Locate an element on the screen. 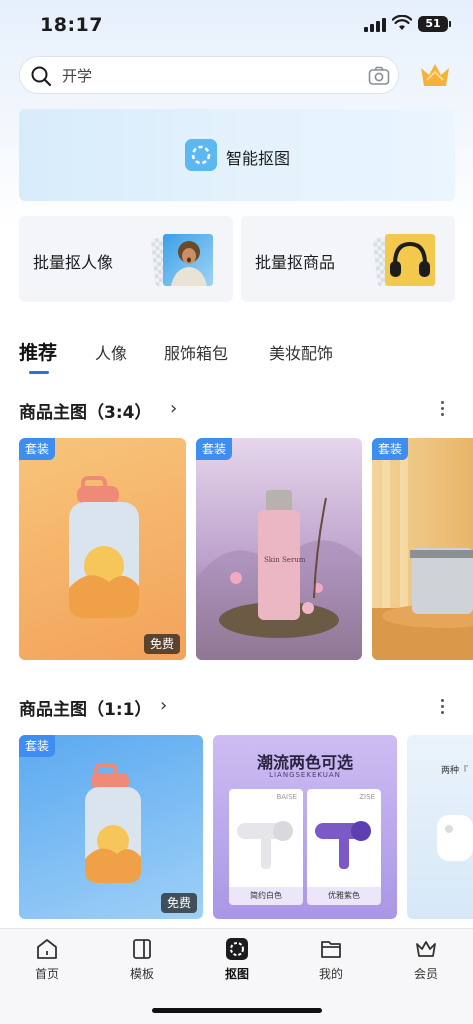  template-card: Skin Serum 套装 is located at coordinates (279, 549).